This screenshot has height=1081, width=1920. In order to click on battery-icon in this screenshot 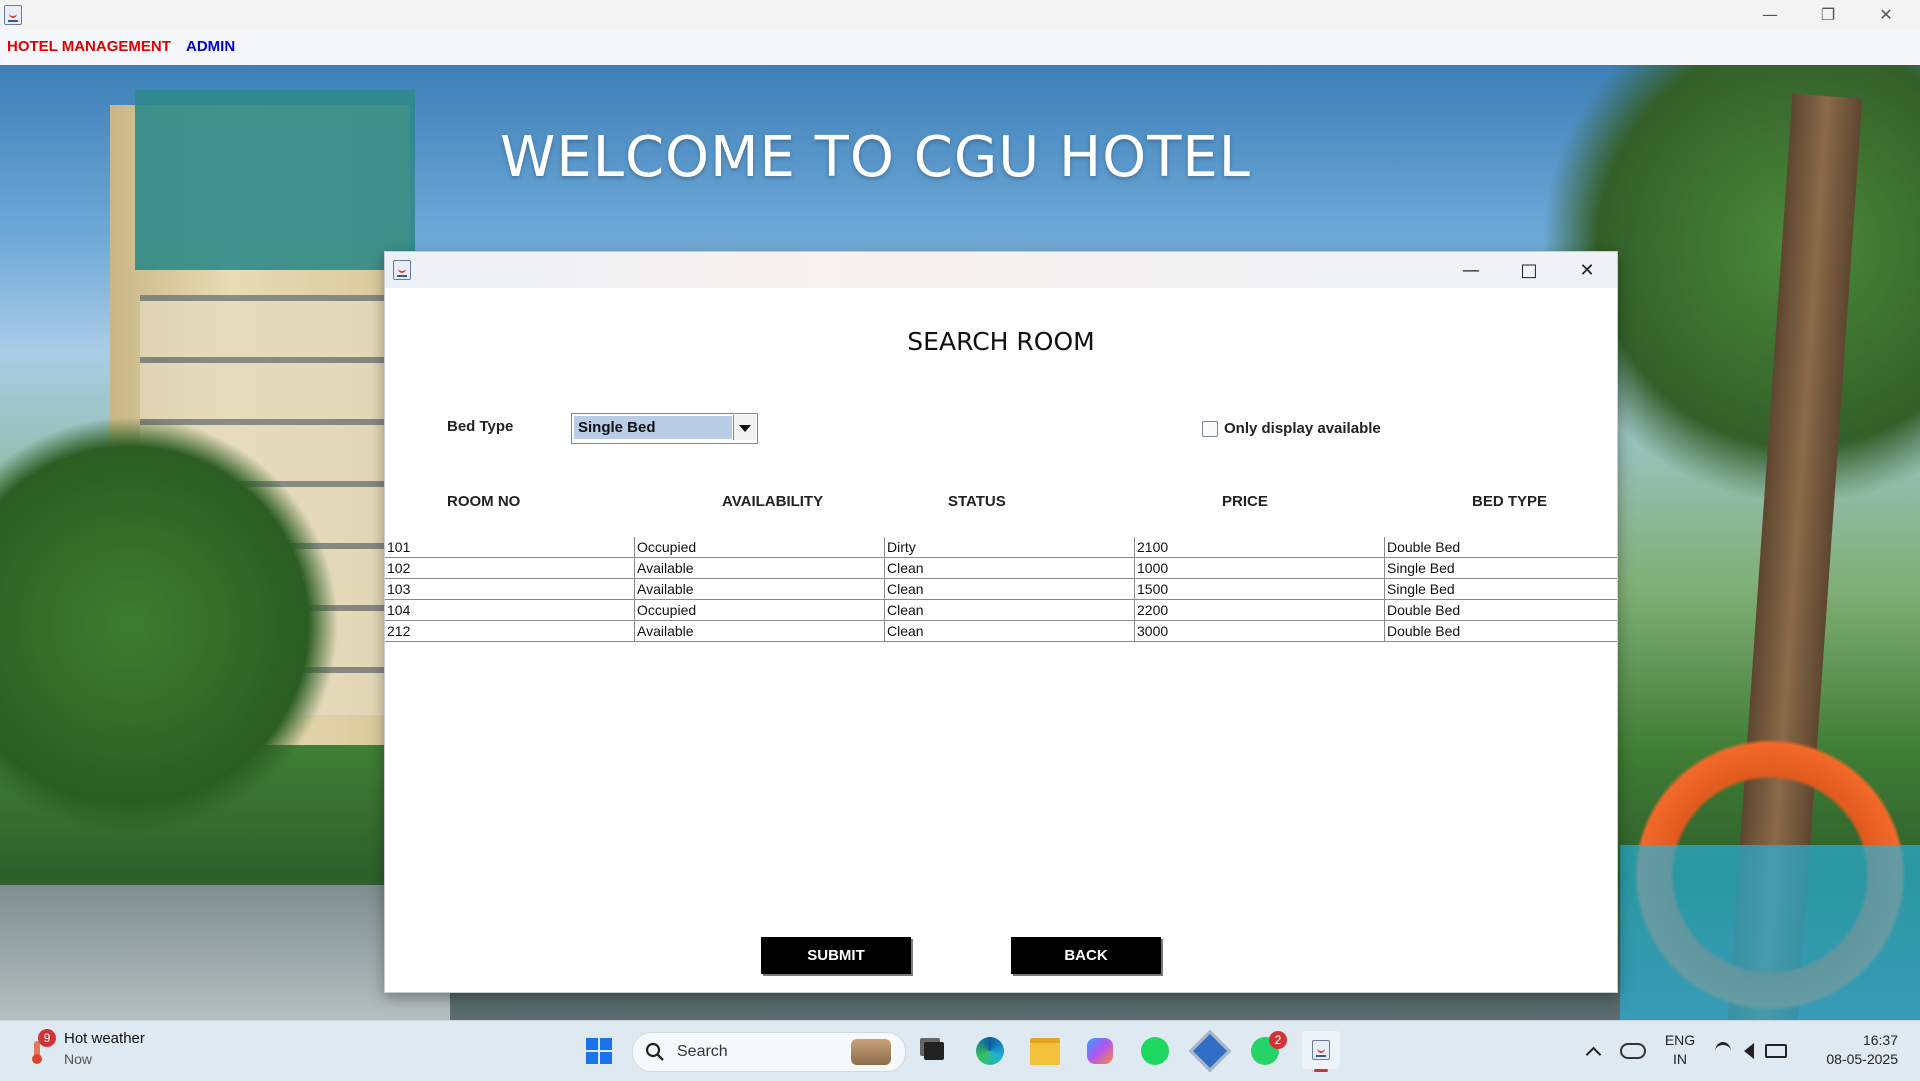, I will do `click(1776, 1051)`.